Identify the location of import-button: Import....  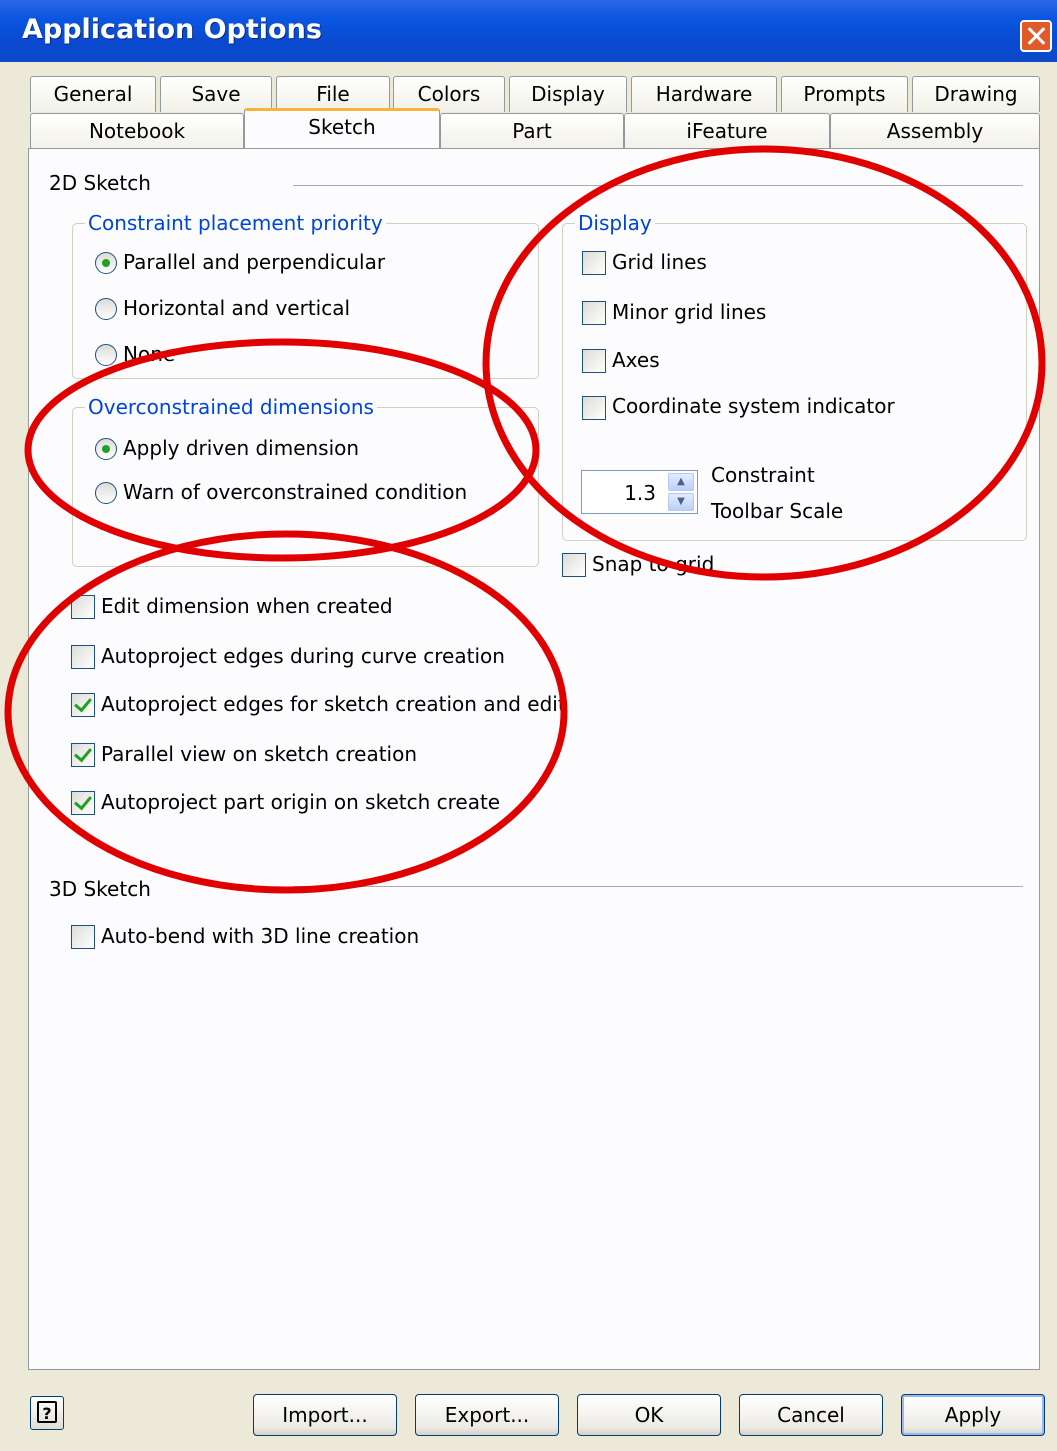
(325, 1415).